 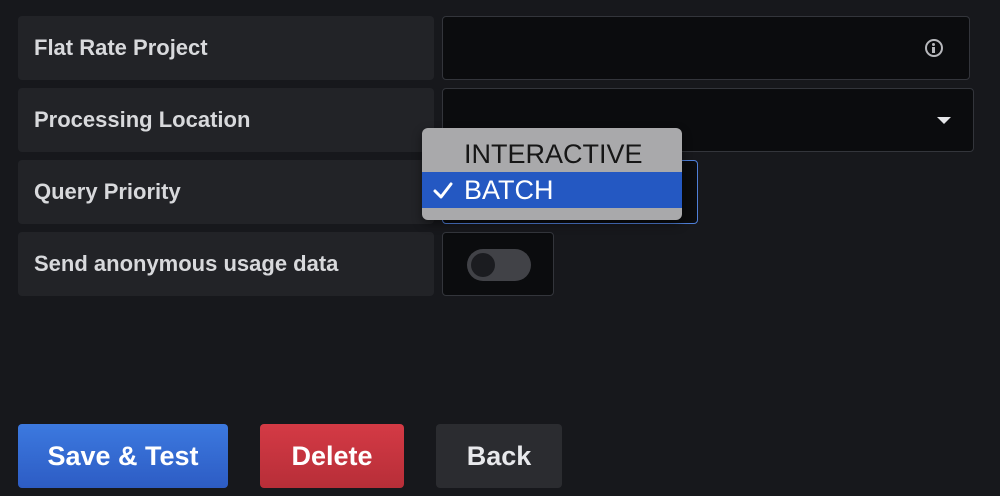 What do you see at coordinates (509, 189) in the screenshot?
I see `dropdown-option-label: BATCH` at bounding box center [509, 189].